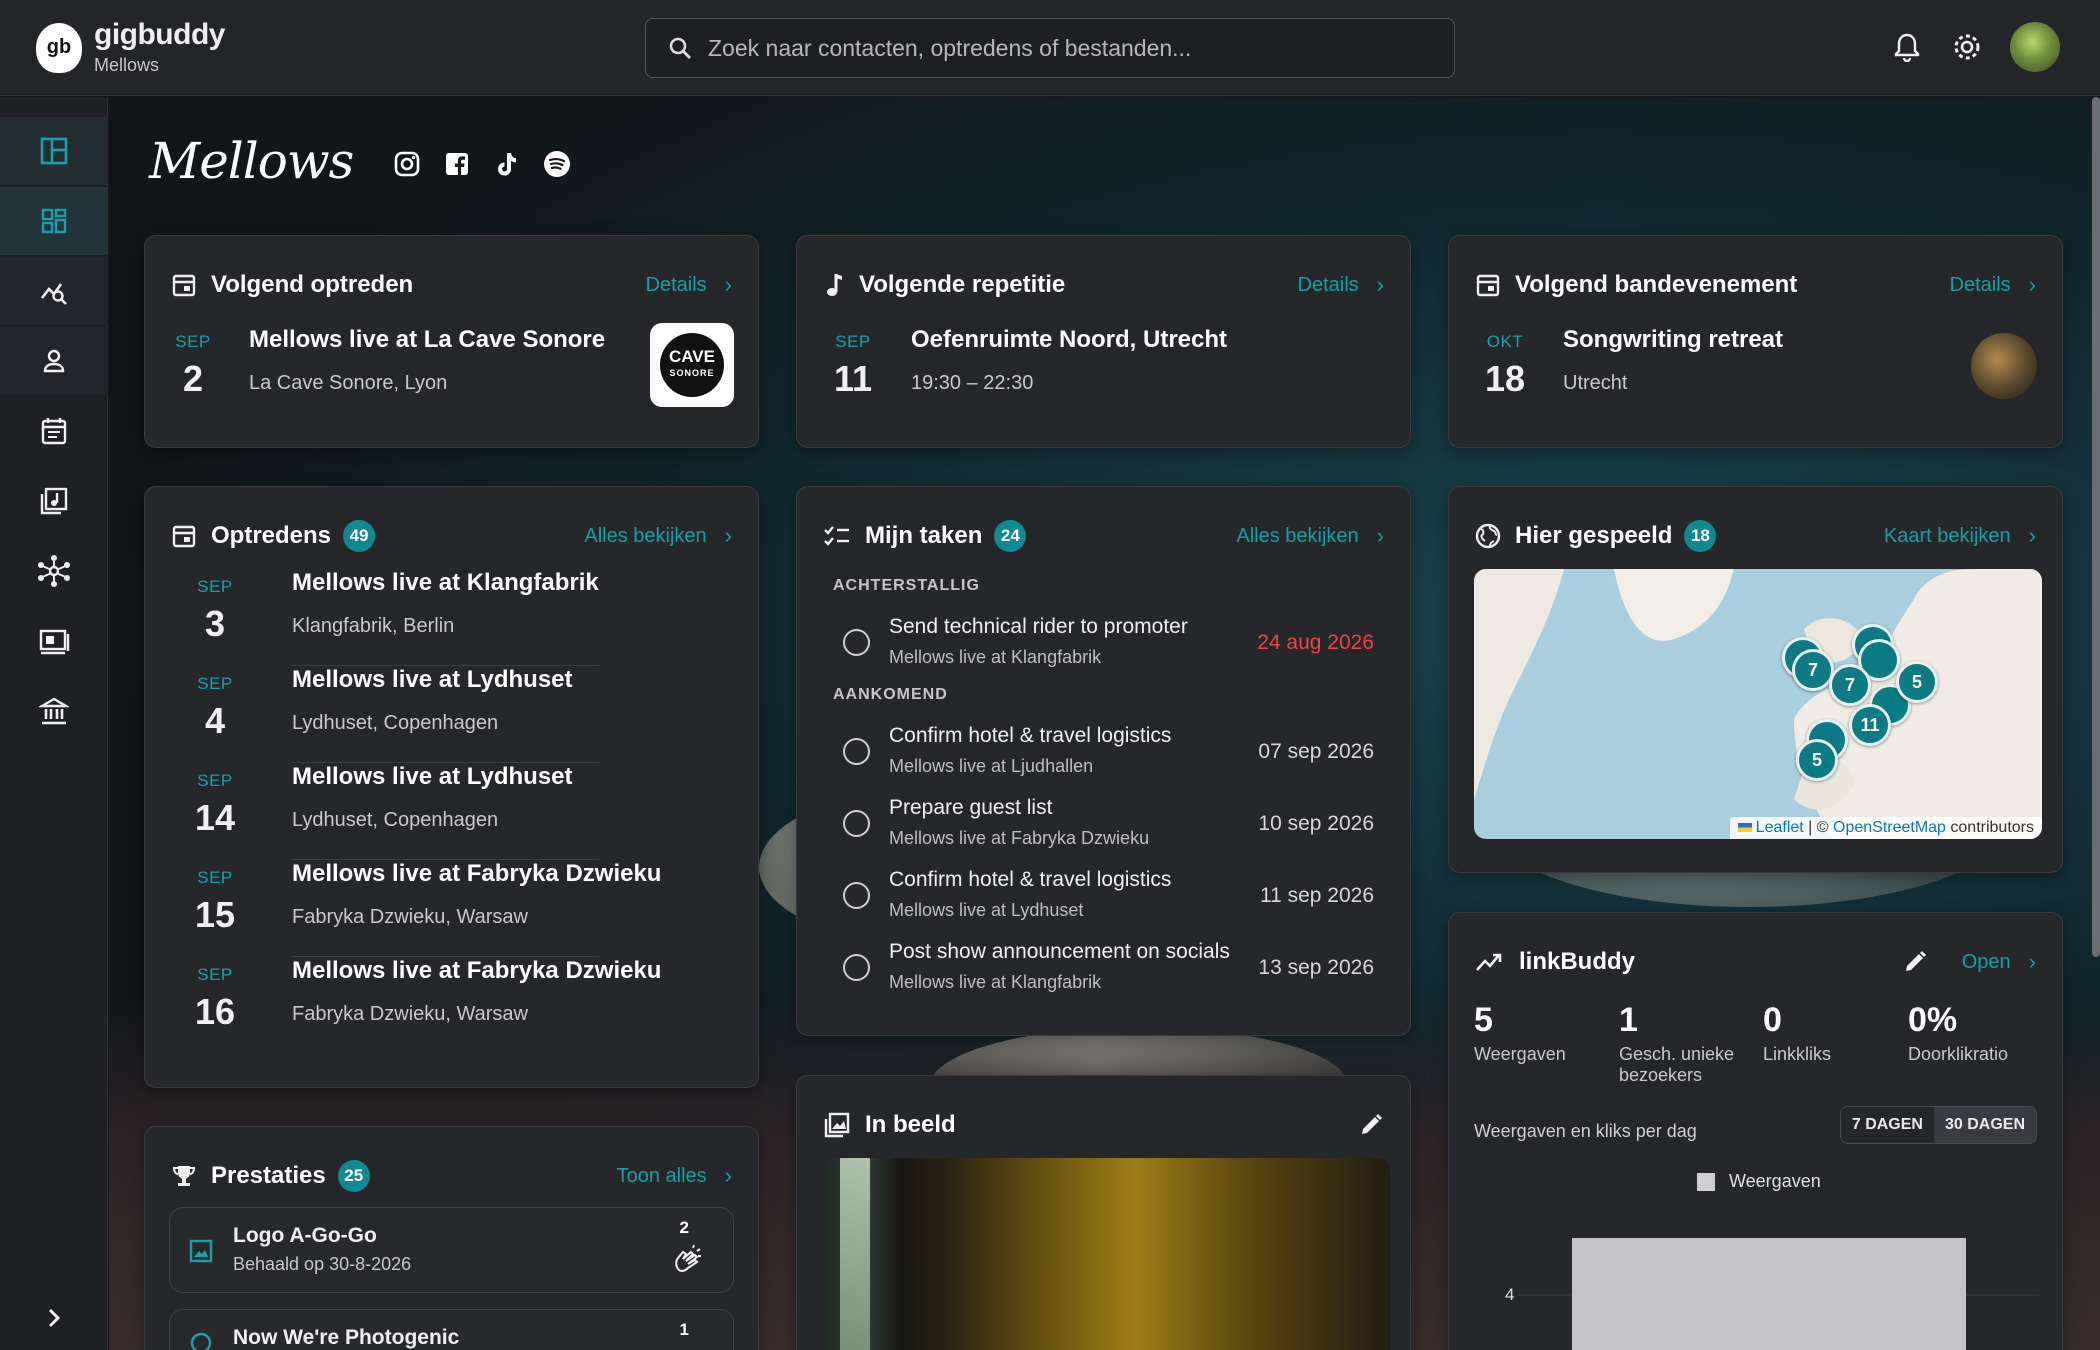  Describe the element at coordinates (59, 47) in the screenshot. I see `gigbuddy-logo-icon: gb` at that location.